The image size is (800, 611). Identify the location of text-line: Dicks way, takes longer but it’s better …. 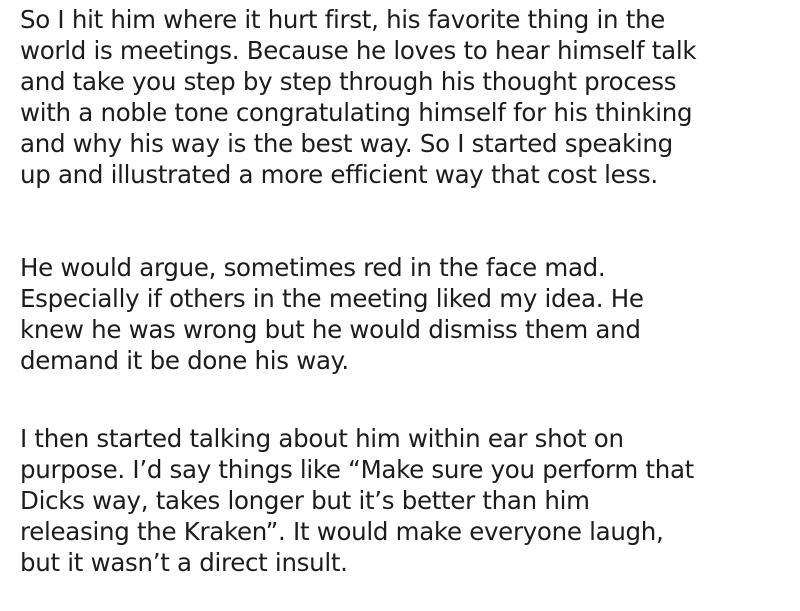
(305, 500).